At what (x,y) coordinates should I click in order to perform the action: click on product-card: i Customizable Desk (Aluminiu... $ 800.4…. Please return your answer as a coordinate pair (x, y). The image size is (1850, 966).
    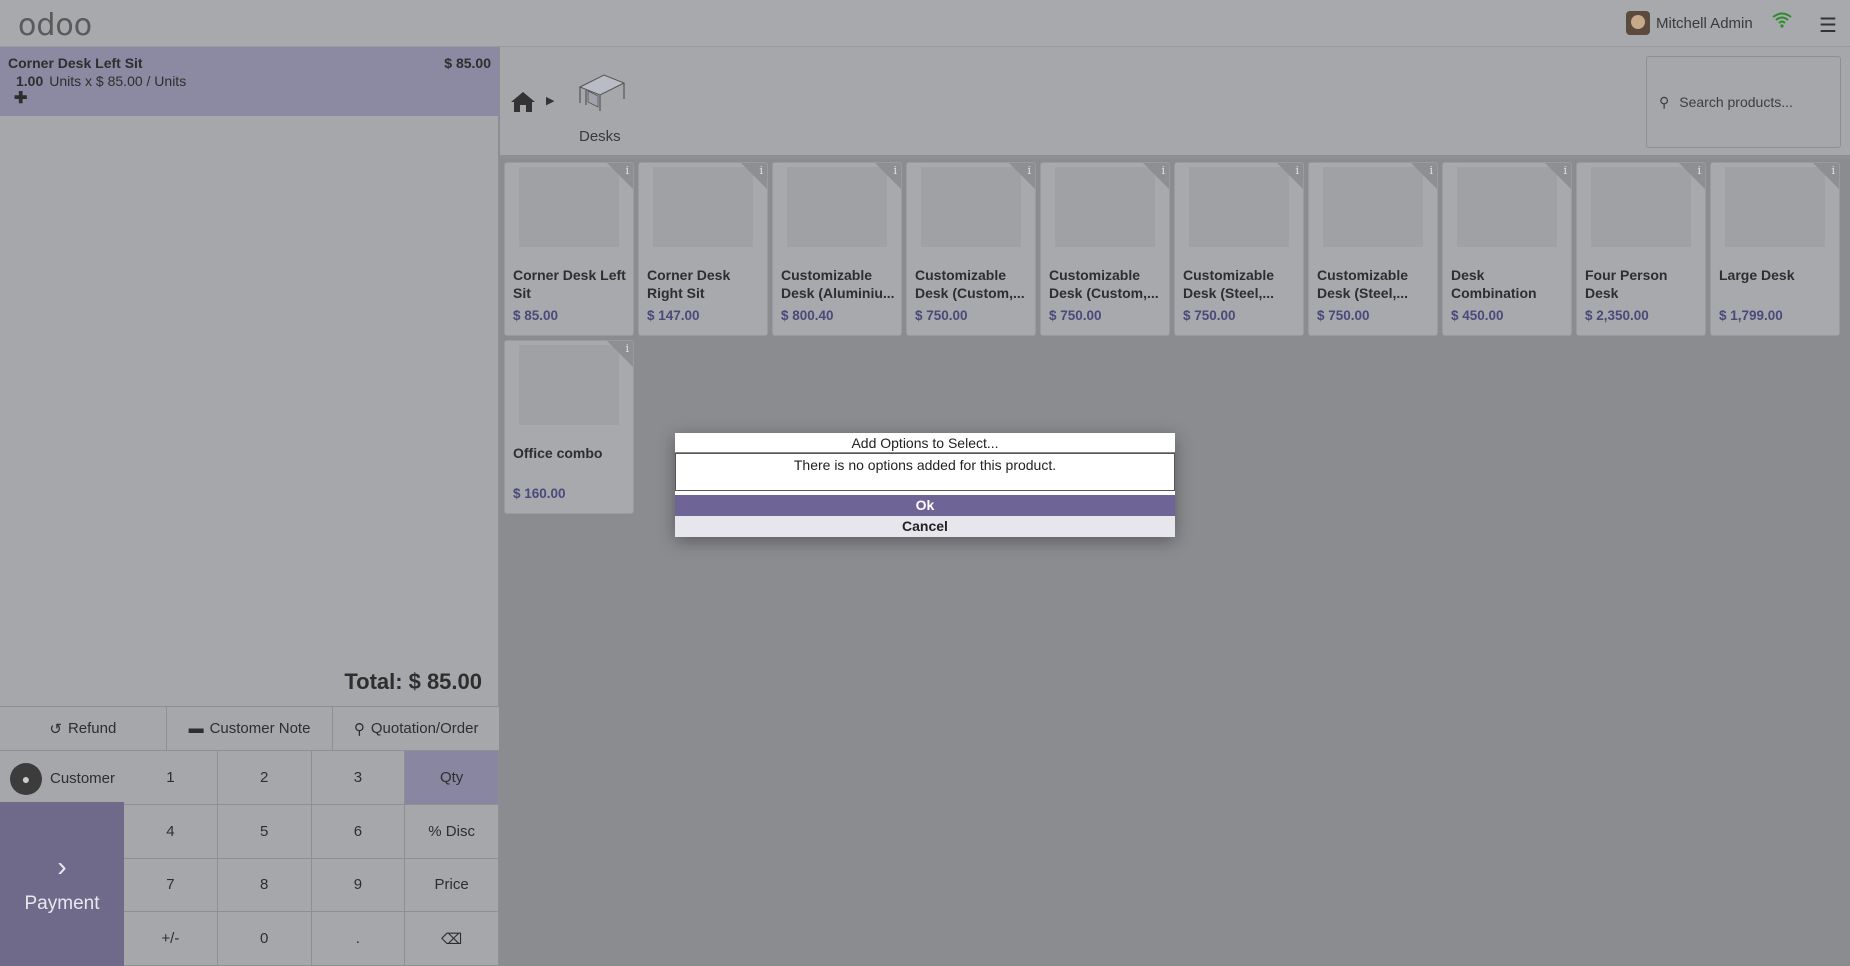
    Looking at the image, I should click on (837, 249).